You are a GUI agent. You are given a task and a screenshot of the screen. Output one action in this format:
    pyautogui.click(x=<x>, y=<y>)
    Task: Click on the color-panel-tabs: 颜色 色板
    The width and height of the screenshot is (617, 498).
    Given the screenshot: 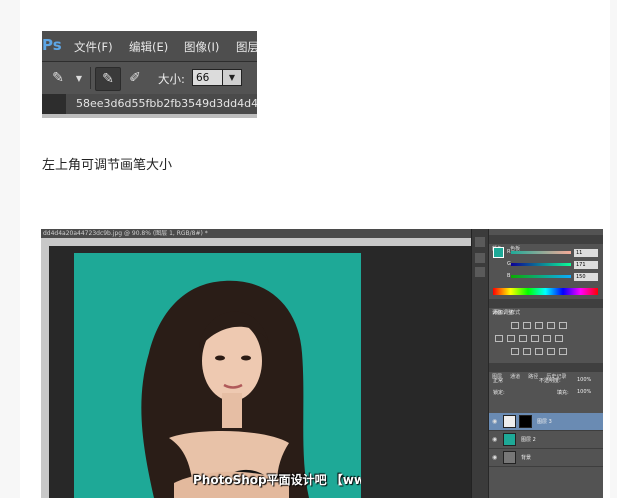 What is the action you would take?
    pyautogui.click(x=546, y=243)
    